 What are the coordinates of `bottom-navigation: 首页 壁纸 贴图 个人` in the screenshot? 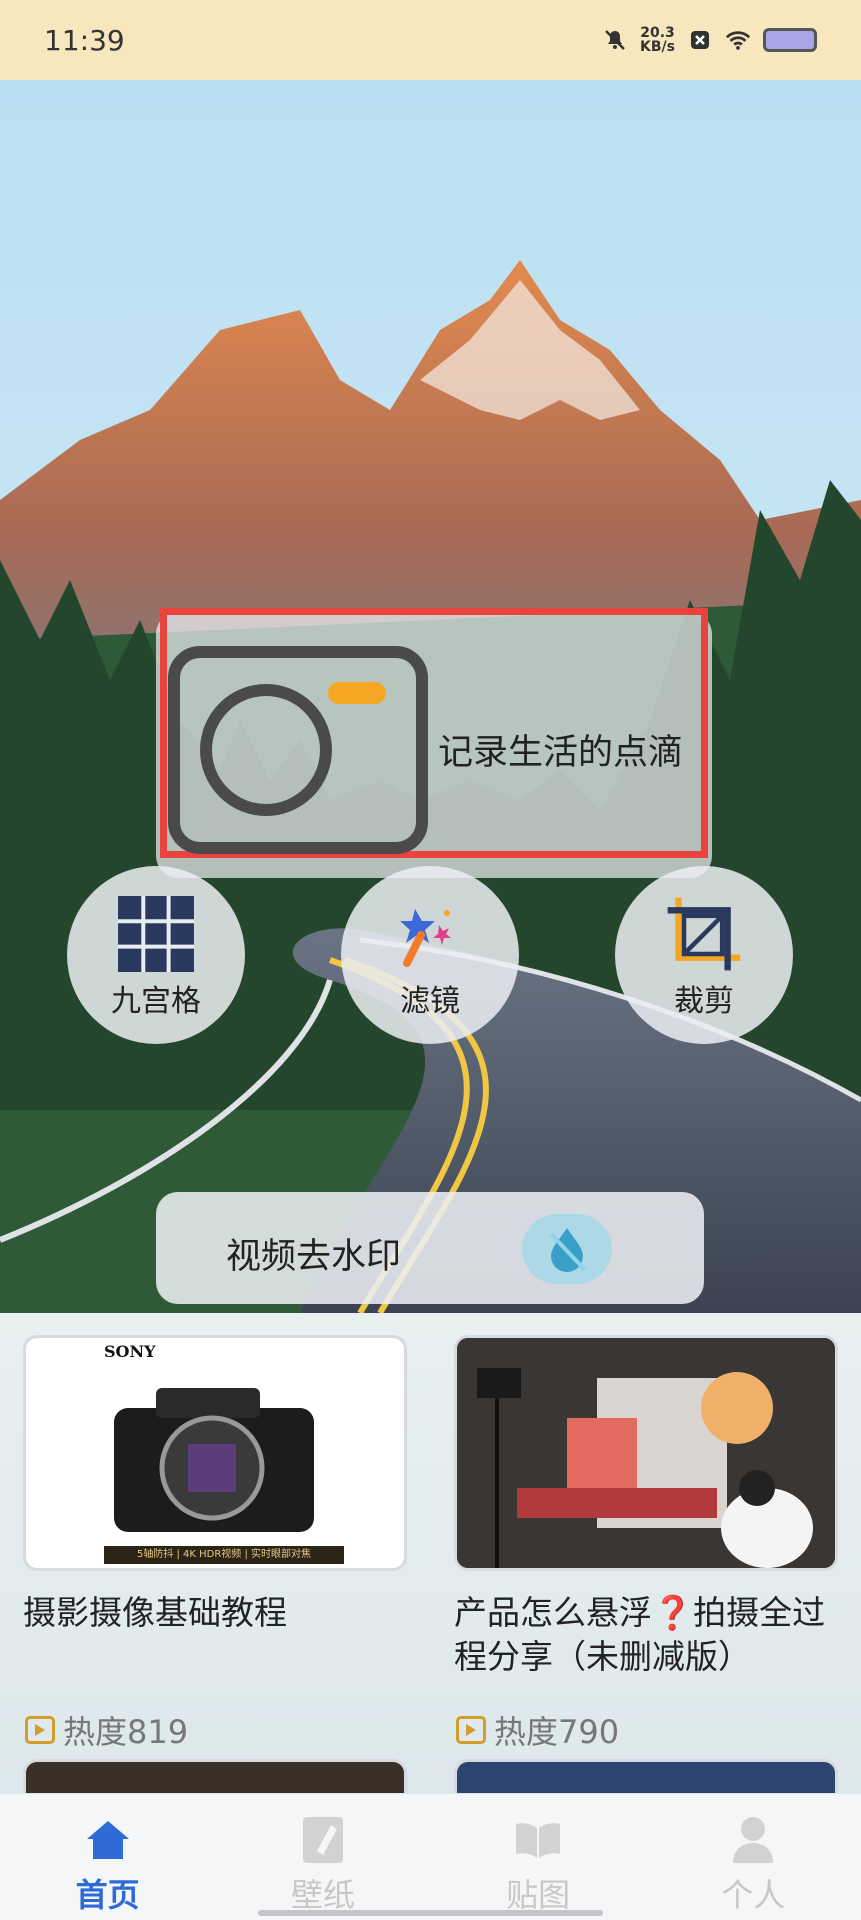 It's located at (430, 1856).